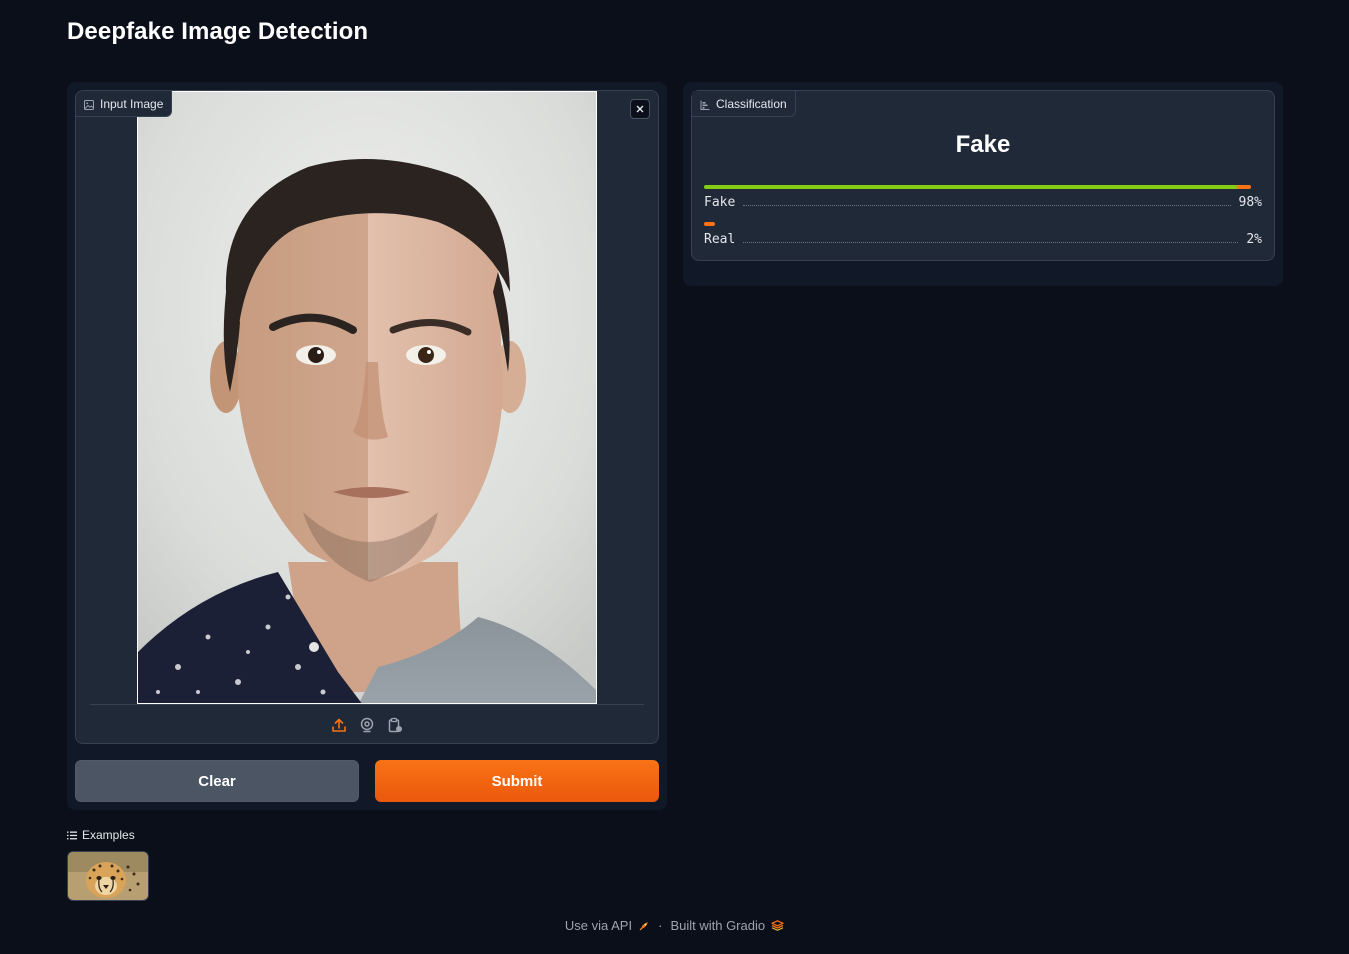  I want to click on use-via-api-label: Use via API, so click(598, 925).